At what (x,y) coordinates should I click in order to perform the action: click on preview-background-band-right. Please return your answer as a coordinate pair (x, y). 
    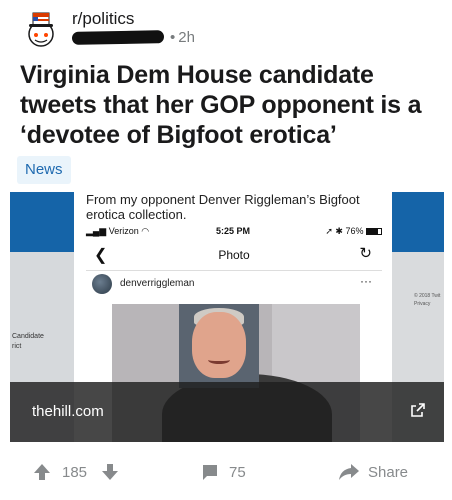
    Looking at the image, I should click on (418, 222).